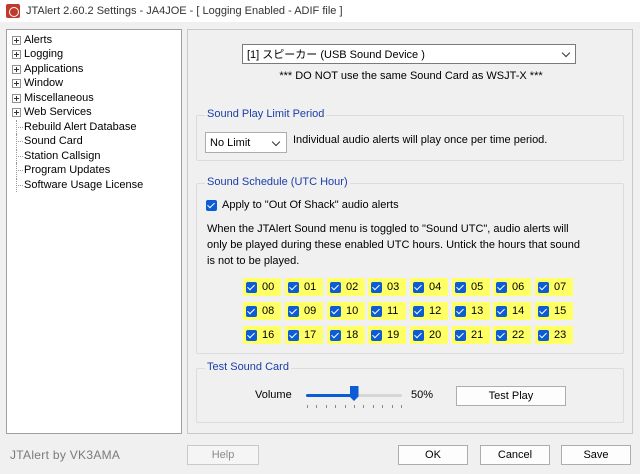 The image size is (640, 474). I want to click on hour-label: 22, so click(518, 335).